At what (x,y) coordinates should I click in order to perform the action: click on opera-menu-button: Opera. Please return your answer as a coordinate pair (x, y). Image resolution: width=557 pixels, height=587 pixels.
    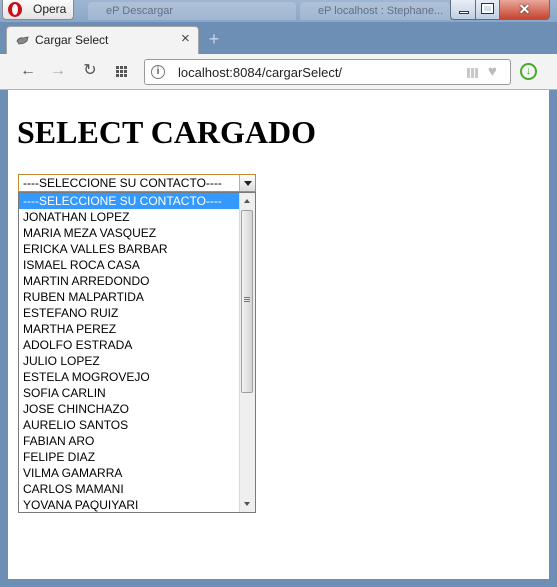
    Looking at the image, I should click on (38, 10).